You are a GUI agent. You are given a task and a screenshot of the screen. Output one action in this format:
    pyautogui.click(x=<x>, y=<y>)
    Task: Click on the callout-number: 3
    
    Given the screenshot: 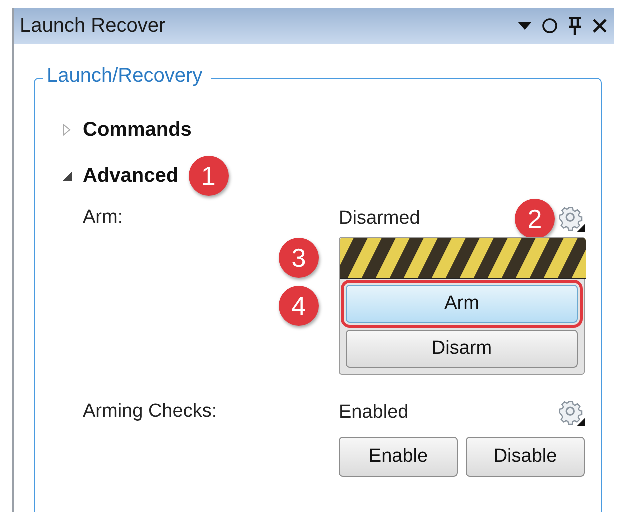 What is the action you would take?
    pyautogui.click(x=299, y=258)
    